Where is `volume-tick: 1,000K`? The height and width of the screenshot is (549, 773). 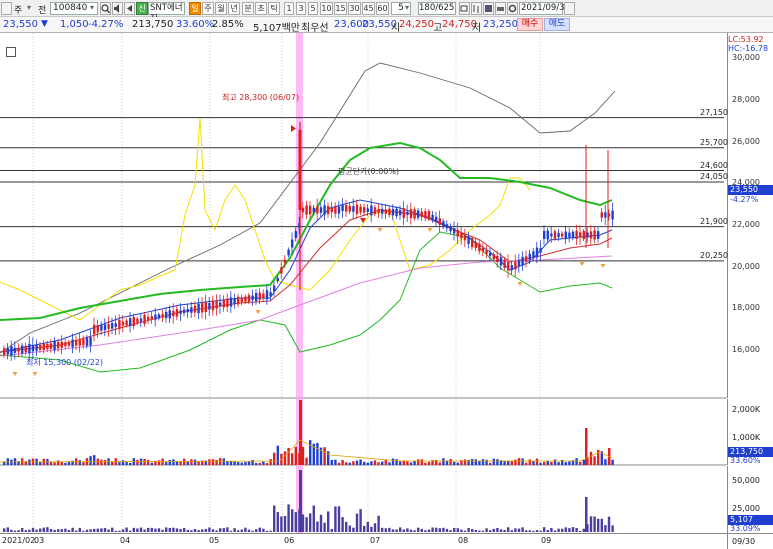
volume-tick: 1,000K is located at coordinates (746, 437).